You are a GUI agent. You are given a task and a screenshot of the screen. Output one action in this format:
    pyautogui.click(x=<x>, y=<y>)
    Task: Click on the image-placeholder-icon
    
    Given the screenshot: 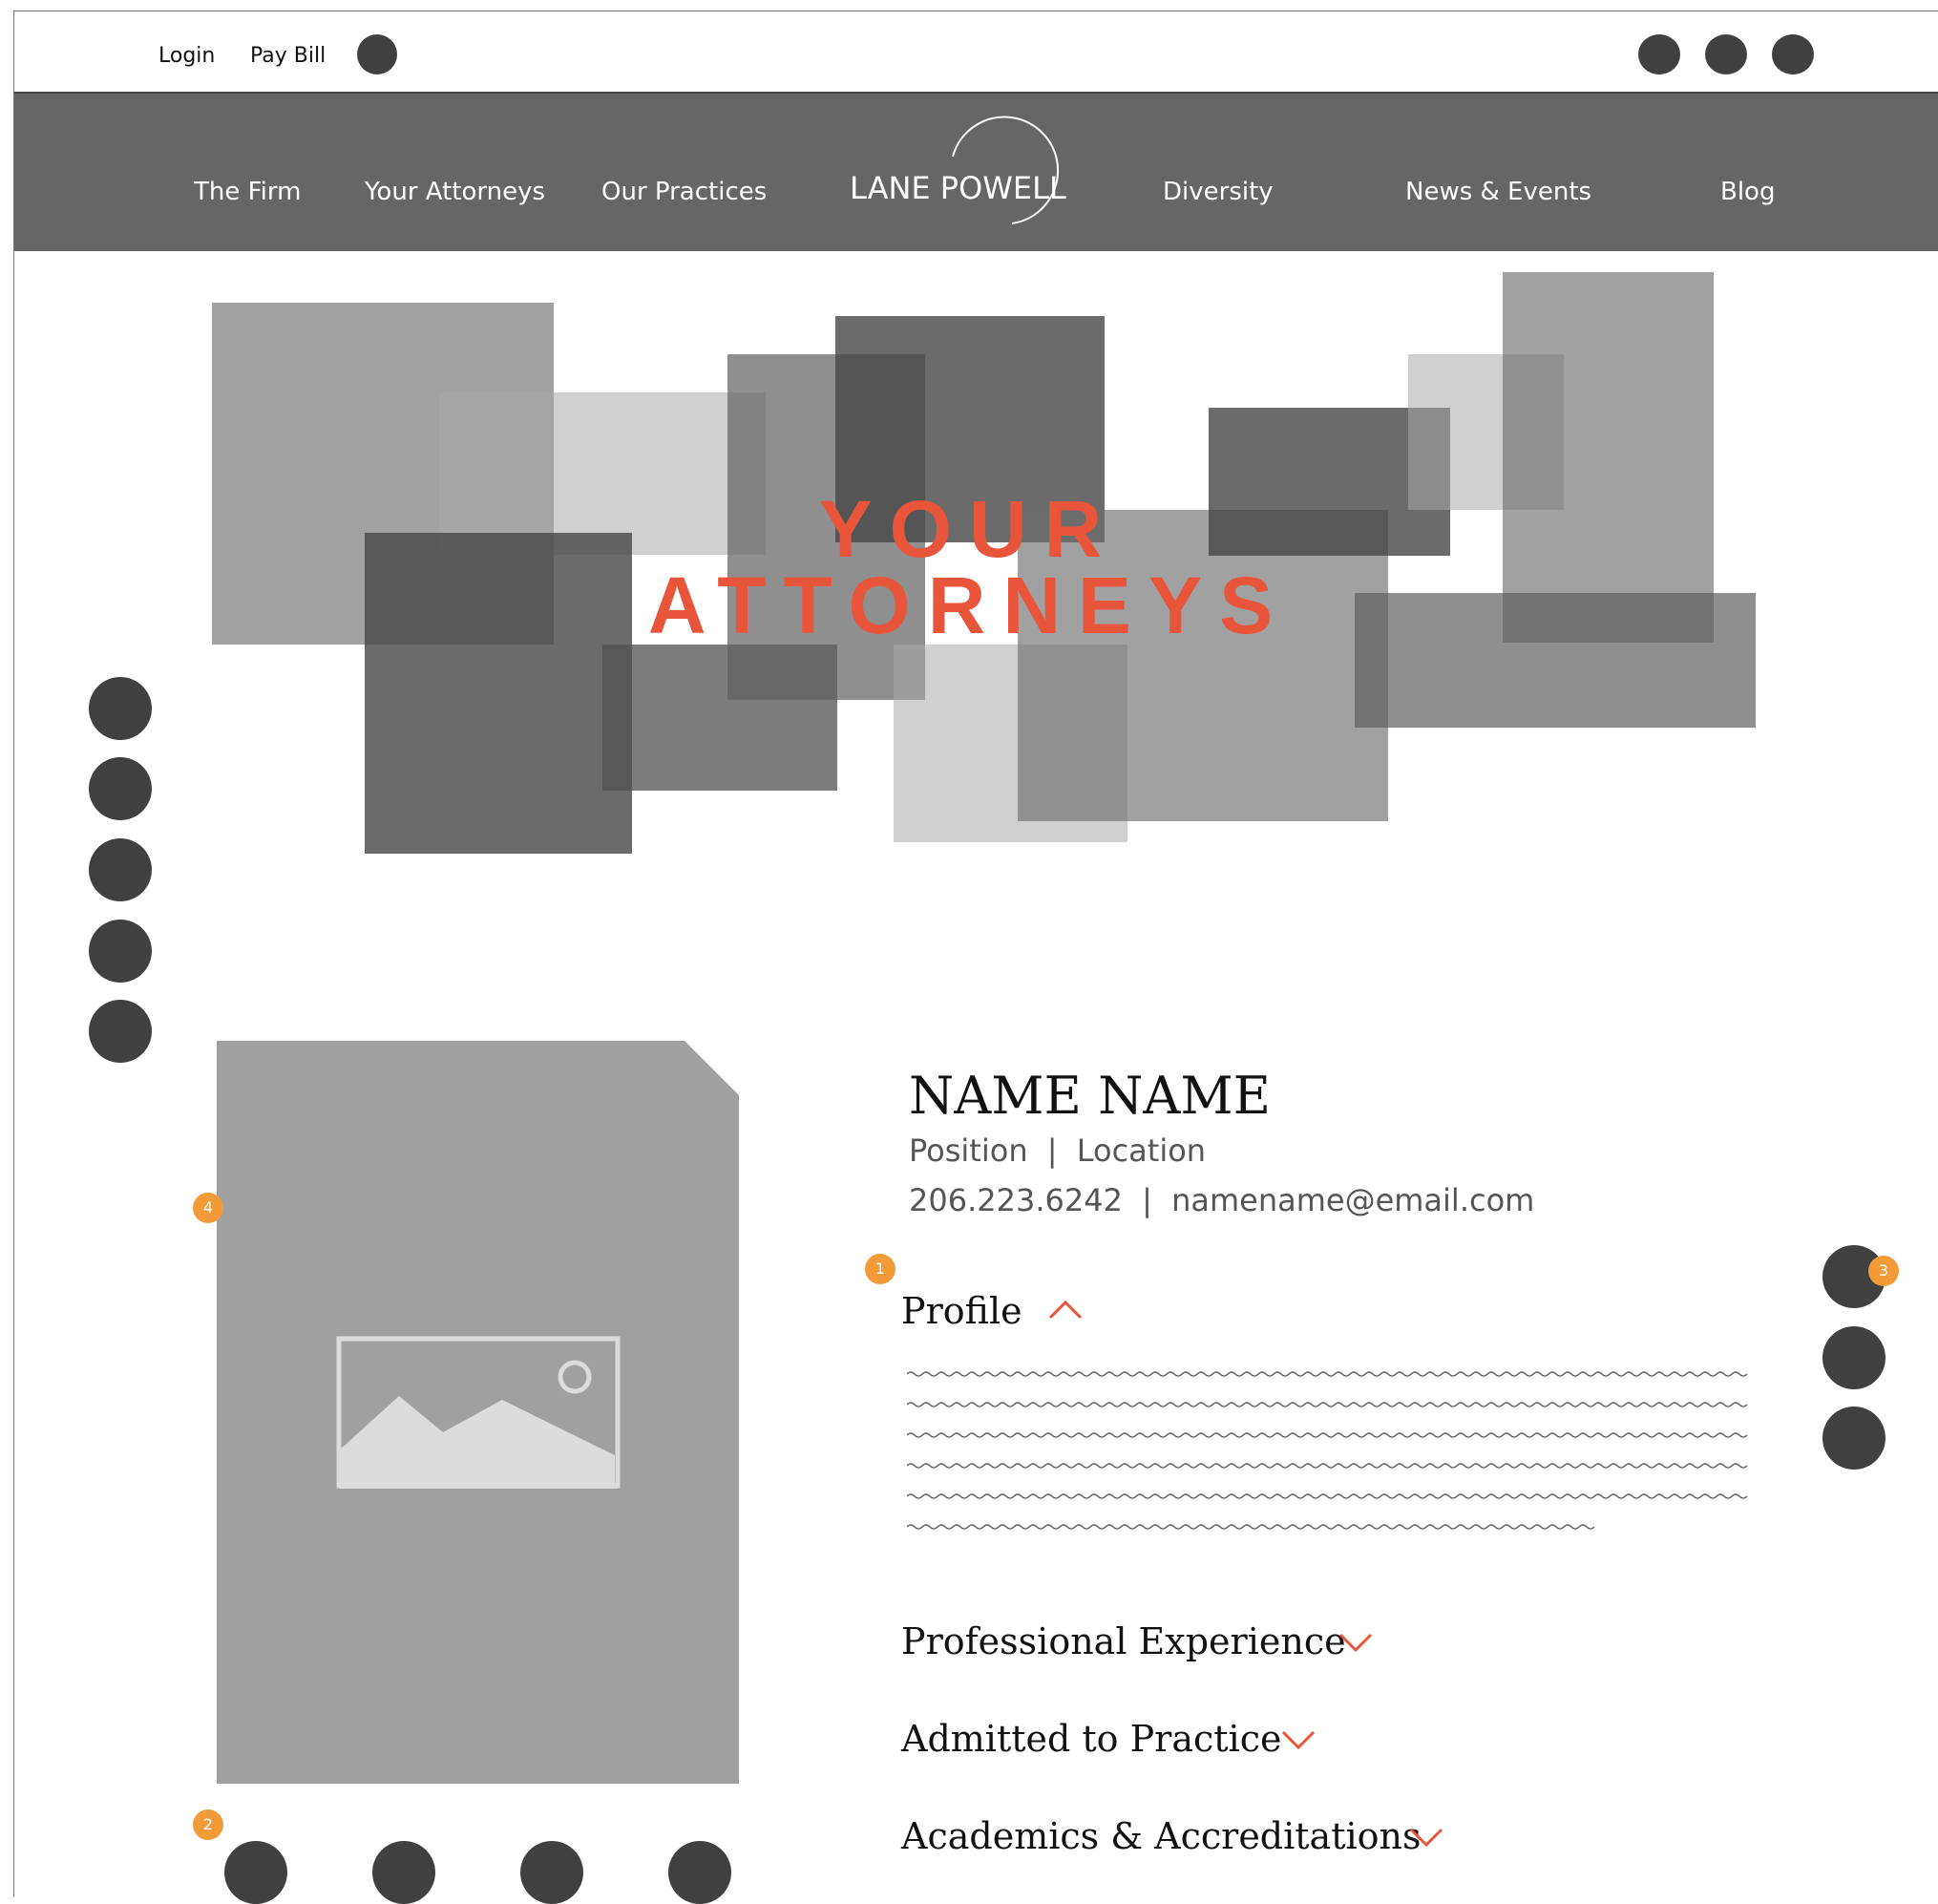 What is the action you would take?
    pyautogui.click(x=478, y=1412)
    